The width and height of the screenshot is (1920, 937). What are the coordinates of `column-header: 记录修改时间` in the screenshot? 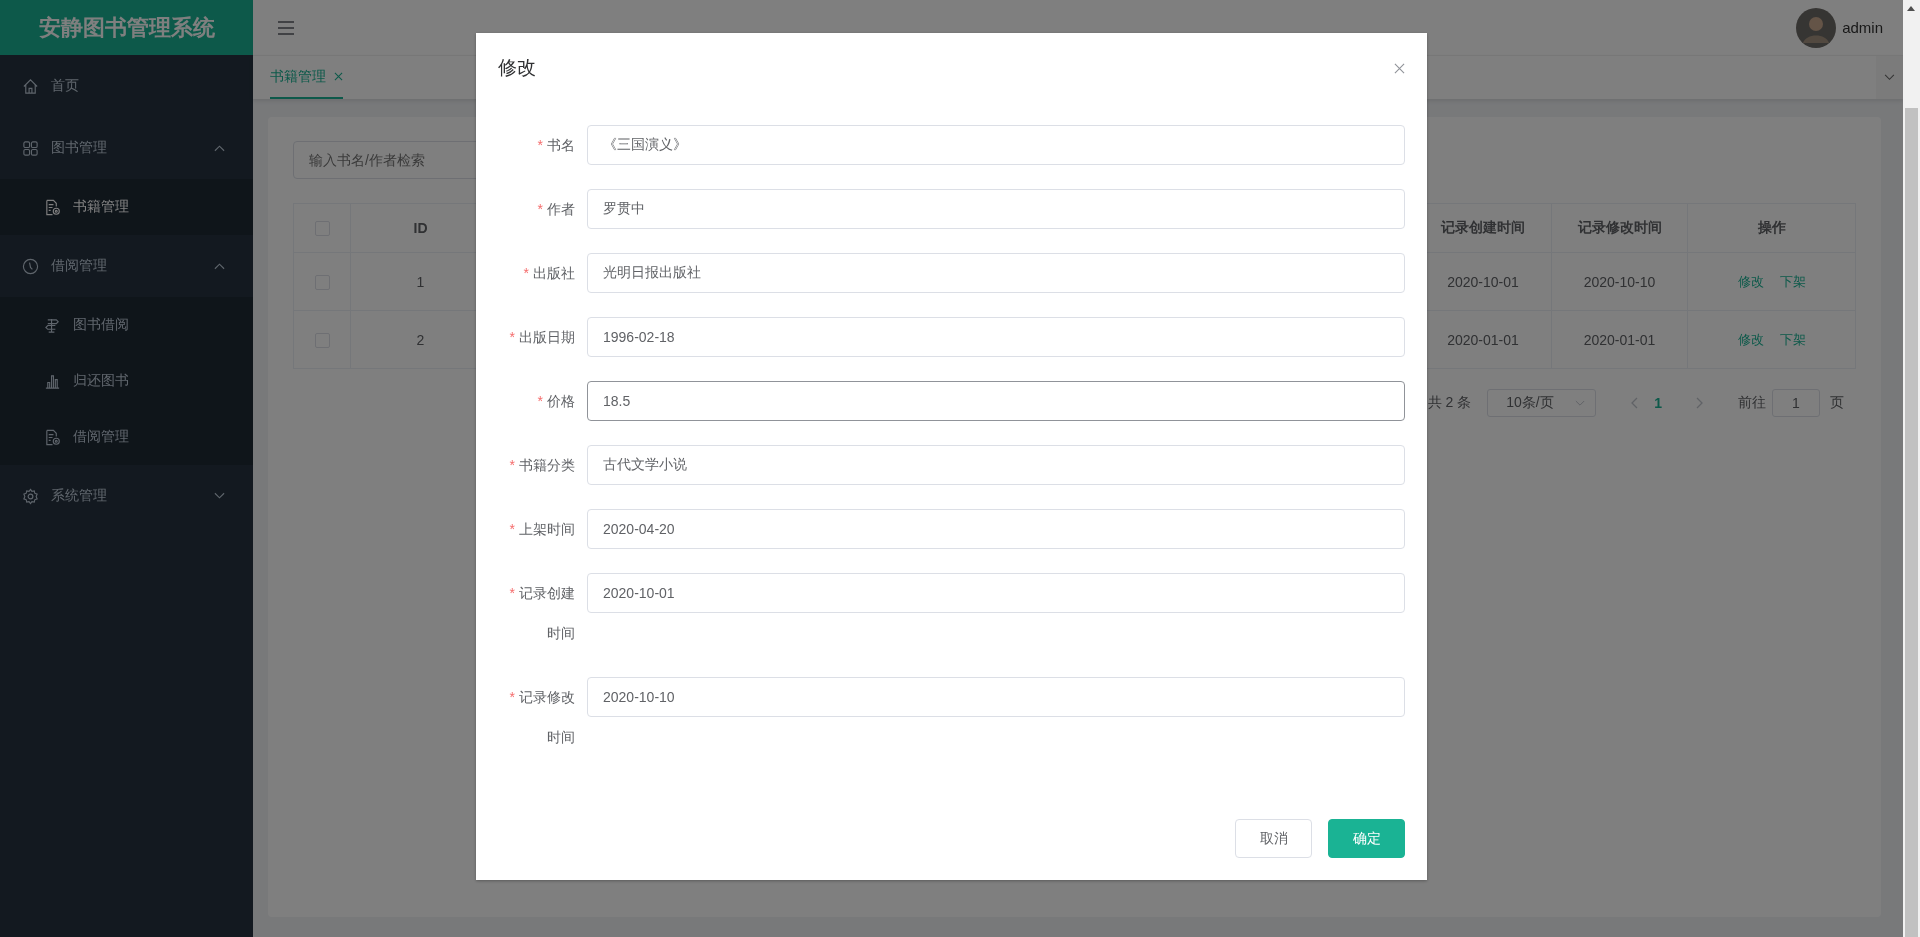 It's located at (1619, 228).